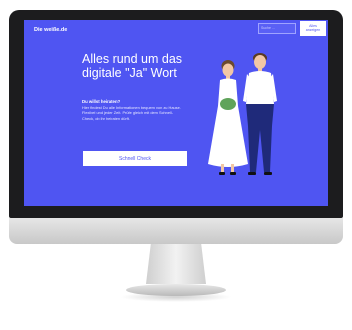  I want to click on header-button-label: Alles anzeigen, so click(313, 28).